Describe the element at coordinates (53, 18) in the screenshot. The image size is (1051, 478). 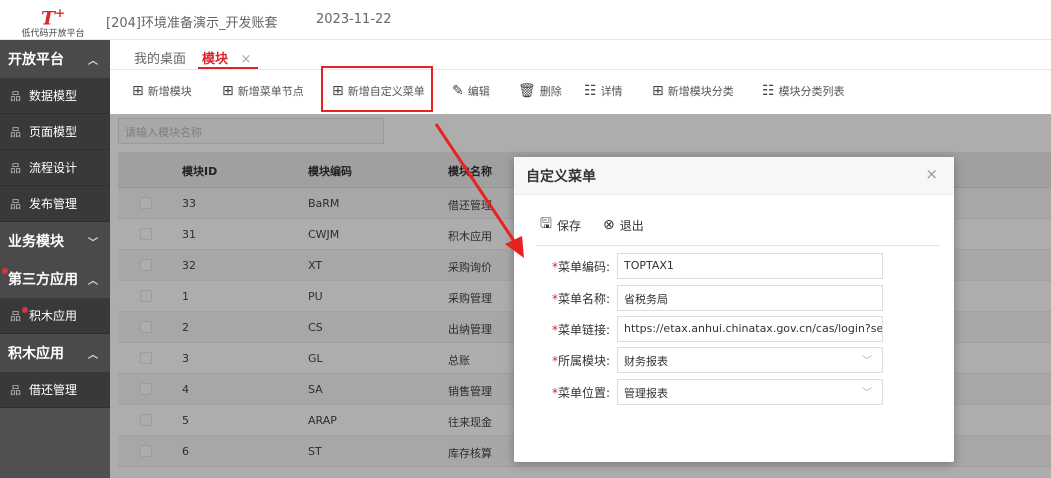
I see `logo-mark: T+` at that location.